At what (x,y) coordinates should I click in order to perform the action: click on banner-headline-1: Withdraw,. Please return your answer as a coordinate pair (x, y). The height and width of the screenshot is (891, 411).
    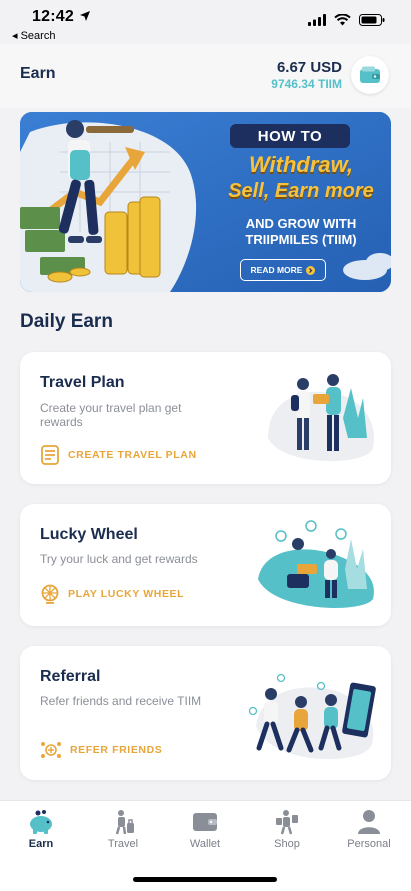
    Looking at the image, I should click on (301, 164).